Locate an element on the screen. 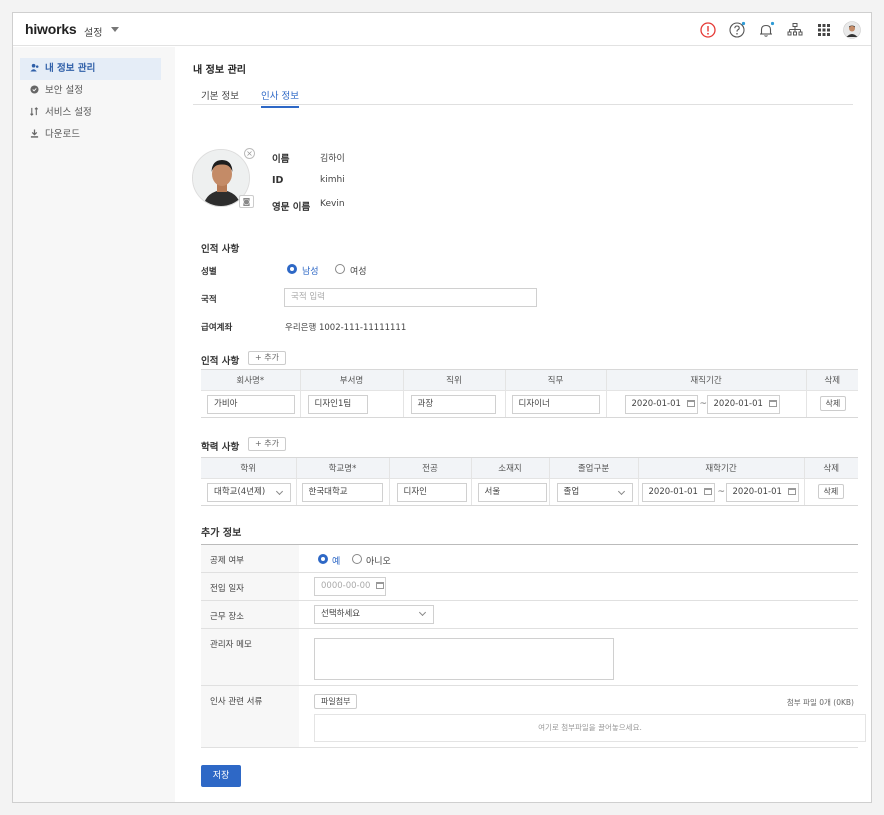 Image resolution: width=884 pixels, height=815 pixels. career-start-date: 2020-01-01 is located at coordinates (661, 404).